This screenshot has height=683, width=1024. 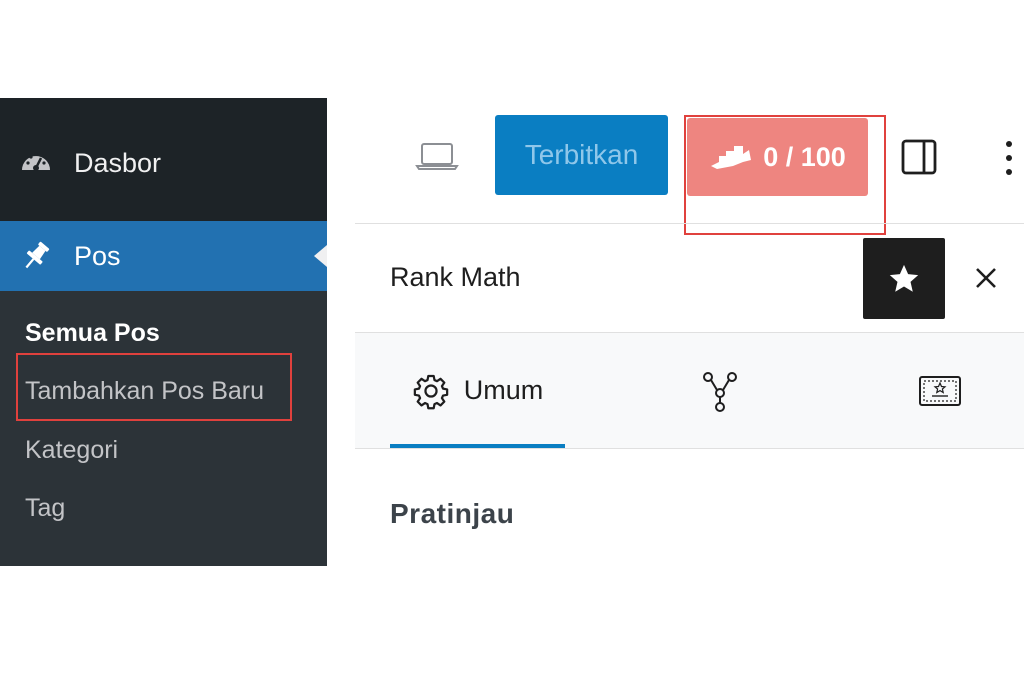 I want to click on star-icon, so click(x=904, y=278).